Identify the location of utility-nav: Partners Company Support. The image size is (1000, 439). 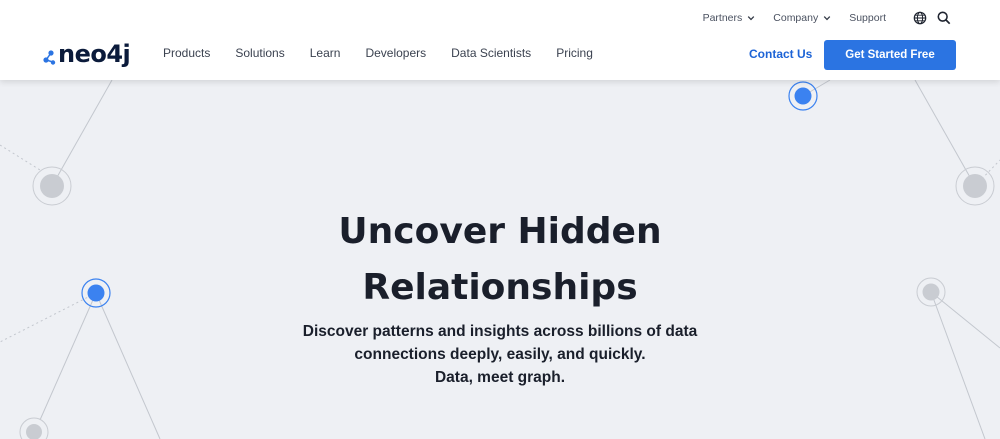
(818, 18).